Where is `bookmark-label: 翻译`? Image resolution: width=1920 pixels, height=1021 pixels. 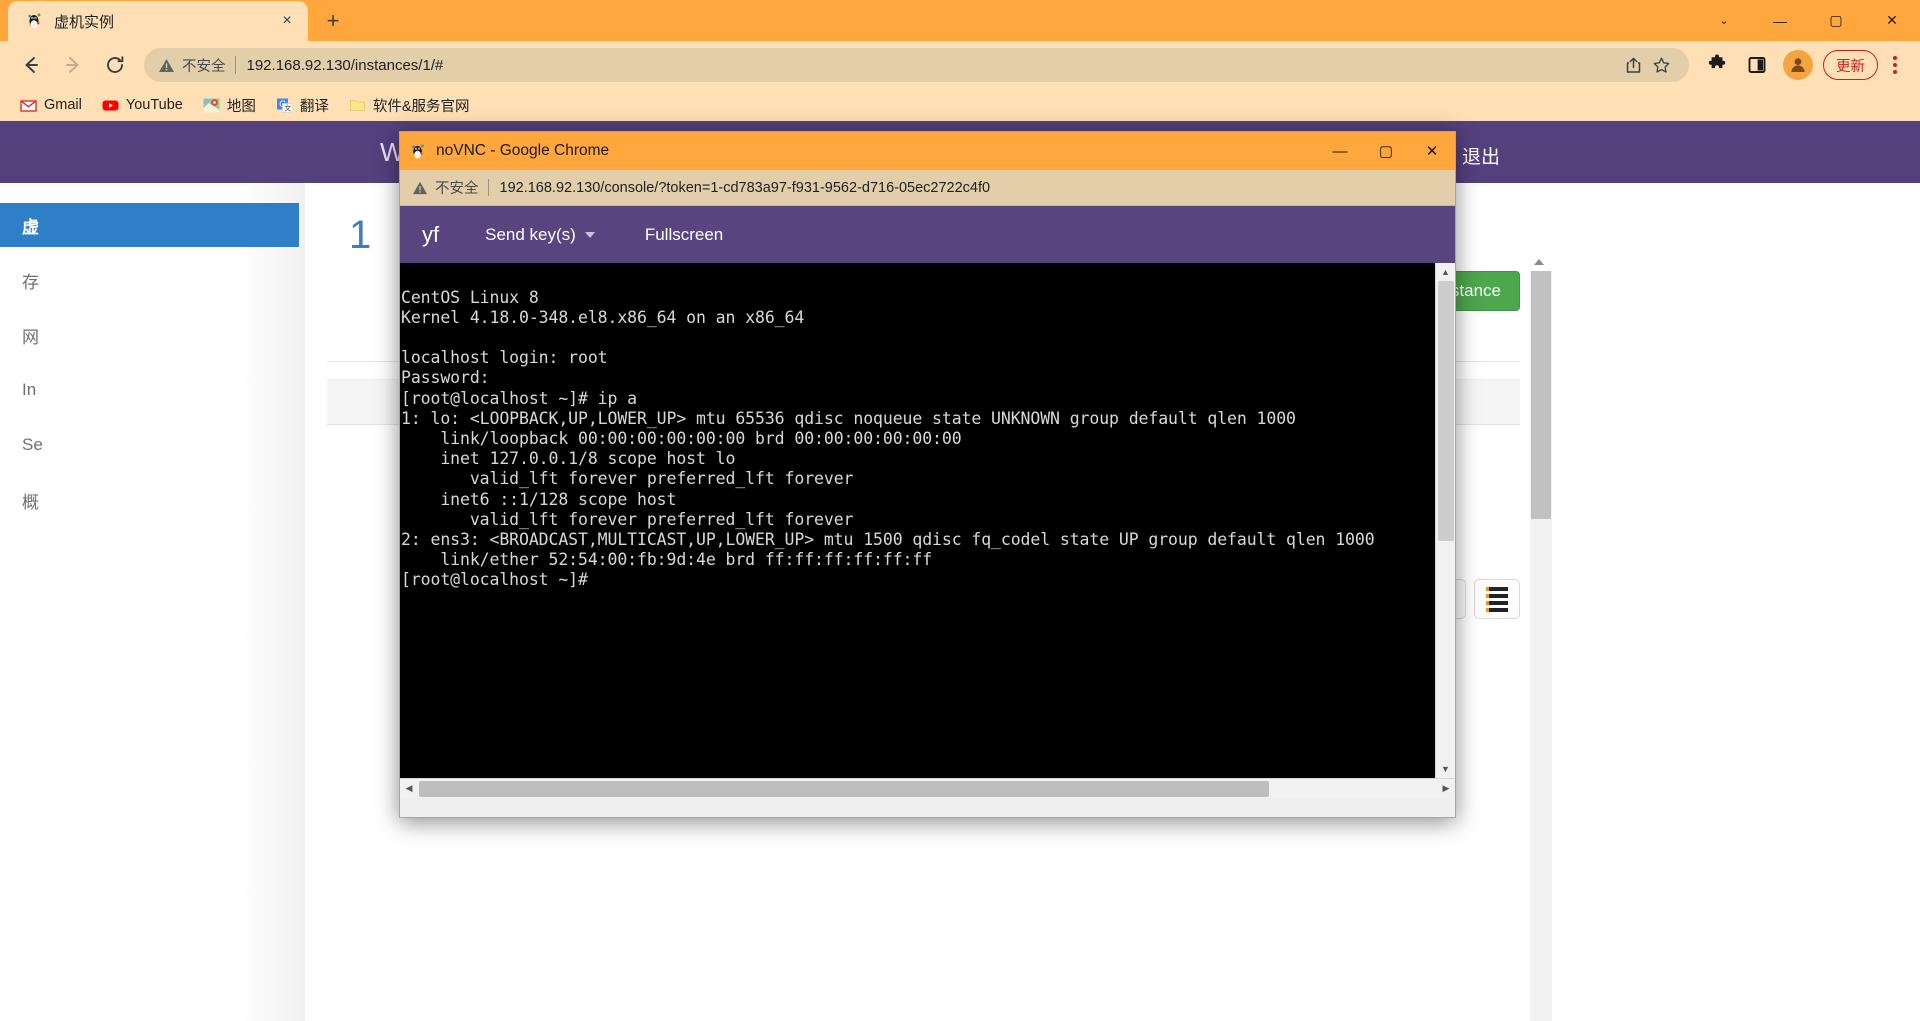
bookmark-label: 翻译 is located at coordinates (314, 106).